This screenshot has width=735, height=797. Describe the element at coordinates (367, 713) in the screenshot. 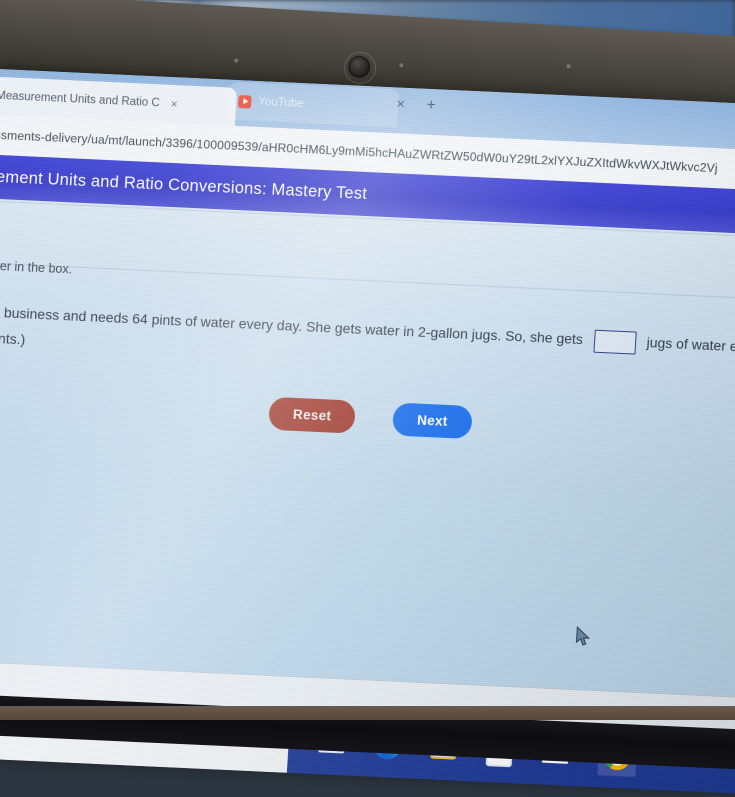

I see `desk-surface` at that location.